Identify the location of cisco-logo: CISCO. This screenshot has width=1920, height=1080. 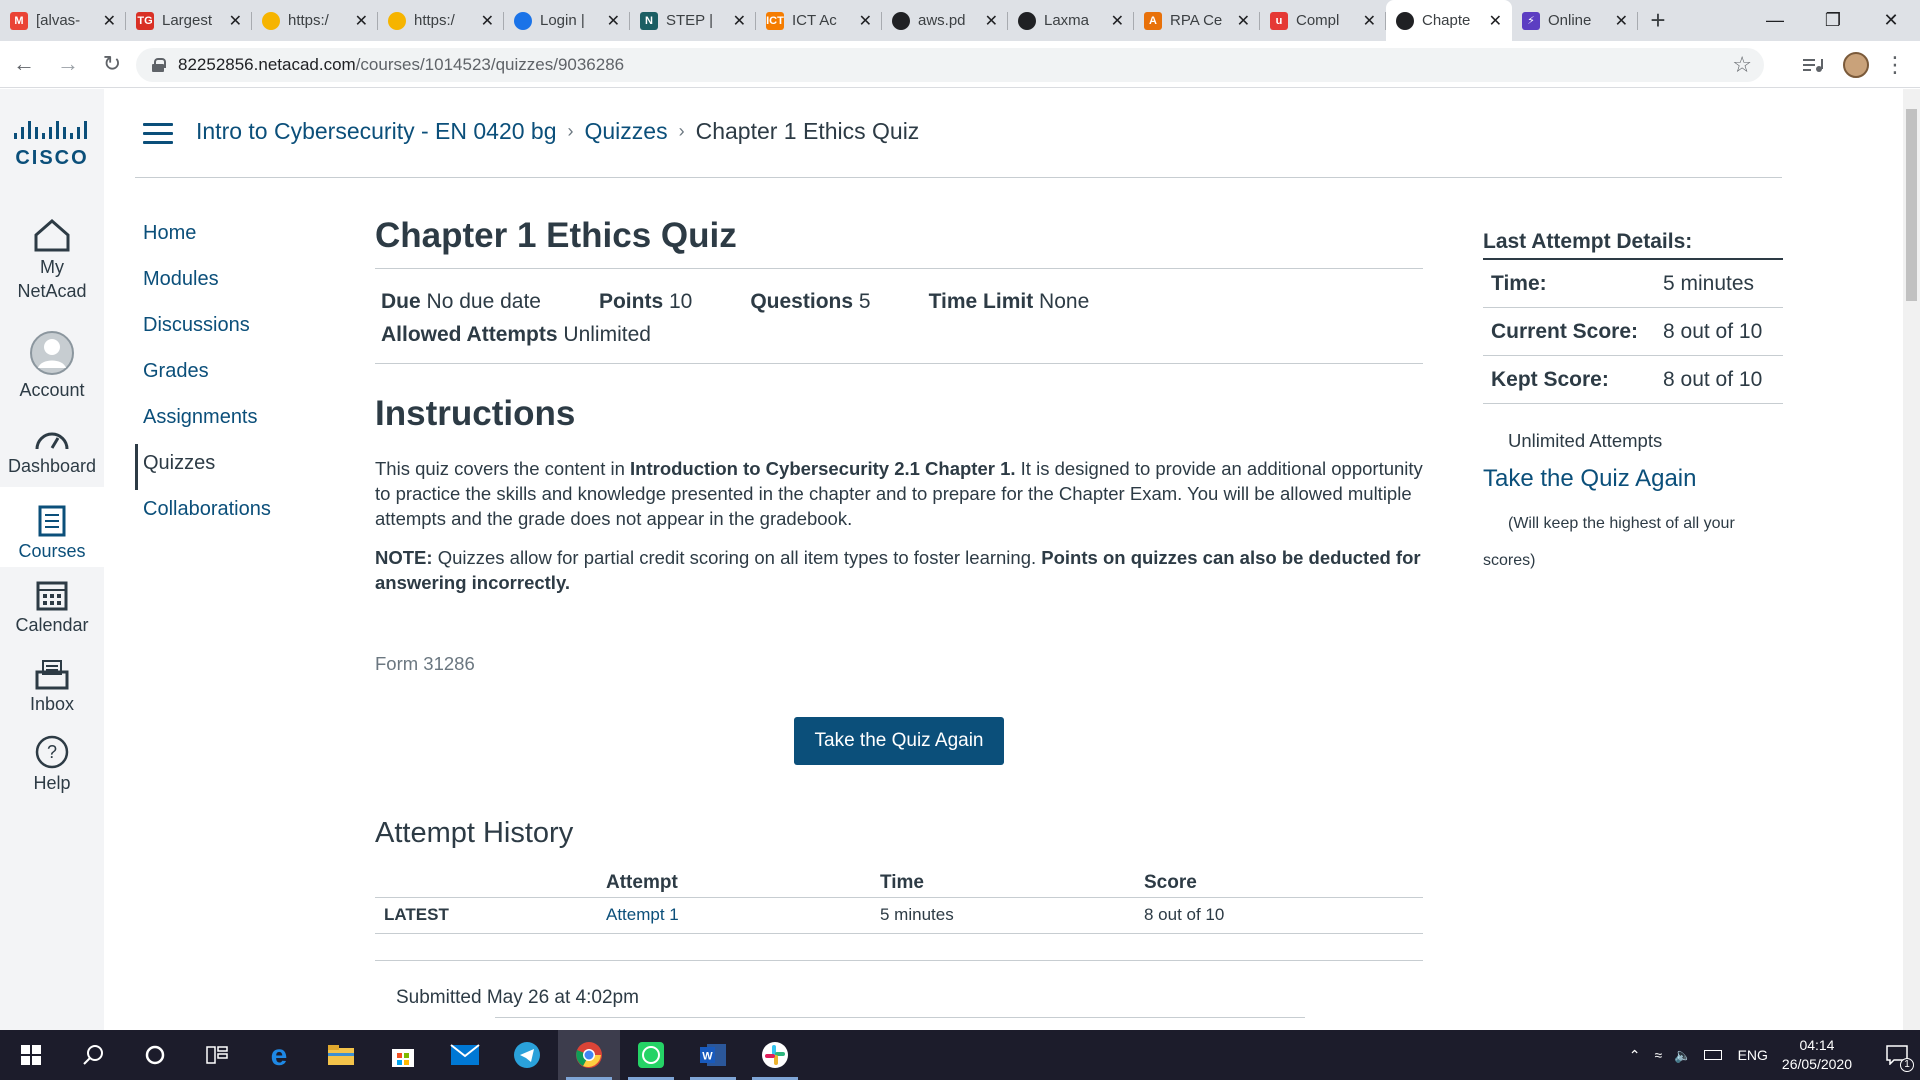
(52, 144).